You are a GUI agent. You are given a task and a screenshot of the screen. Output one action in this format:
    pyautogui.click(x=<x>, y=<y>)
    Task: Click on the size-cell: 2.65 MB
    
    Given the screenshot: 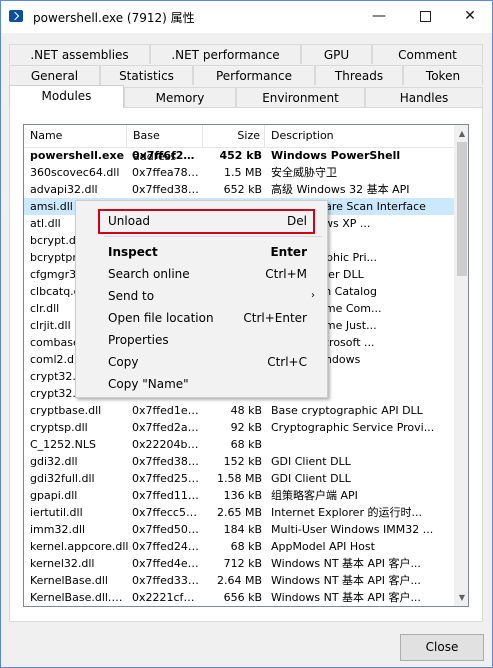 What is the action you would take?
    pyautogui.click(x=239, y=512)
    